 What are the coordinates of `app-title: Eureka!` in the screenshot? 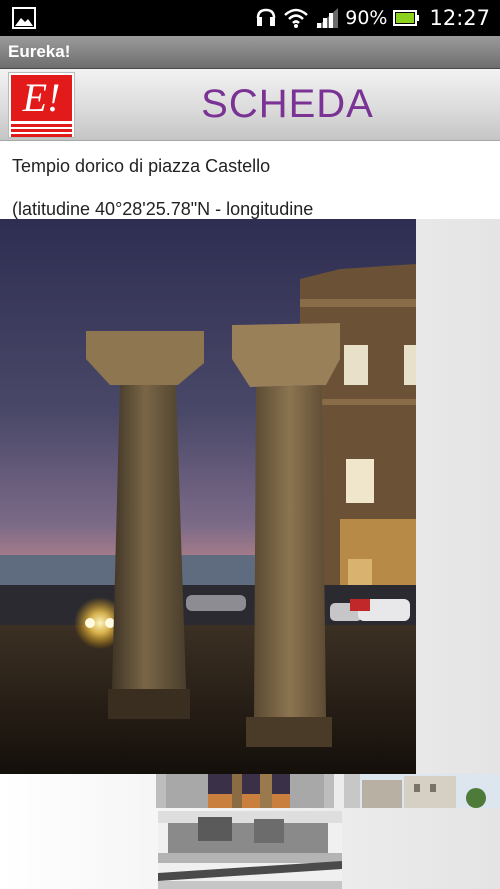 It's located at (39, 51).